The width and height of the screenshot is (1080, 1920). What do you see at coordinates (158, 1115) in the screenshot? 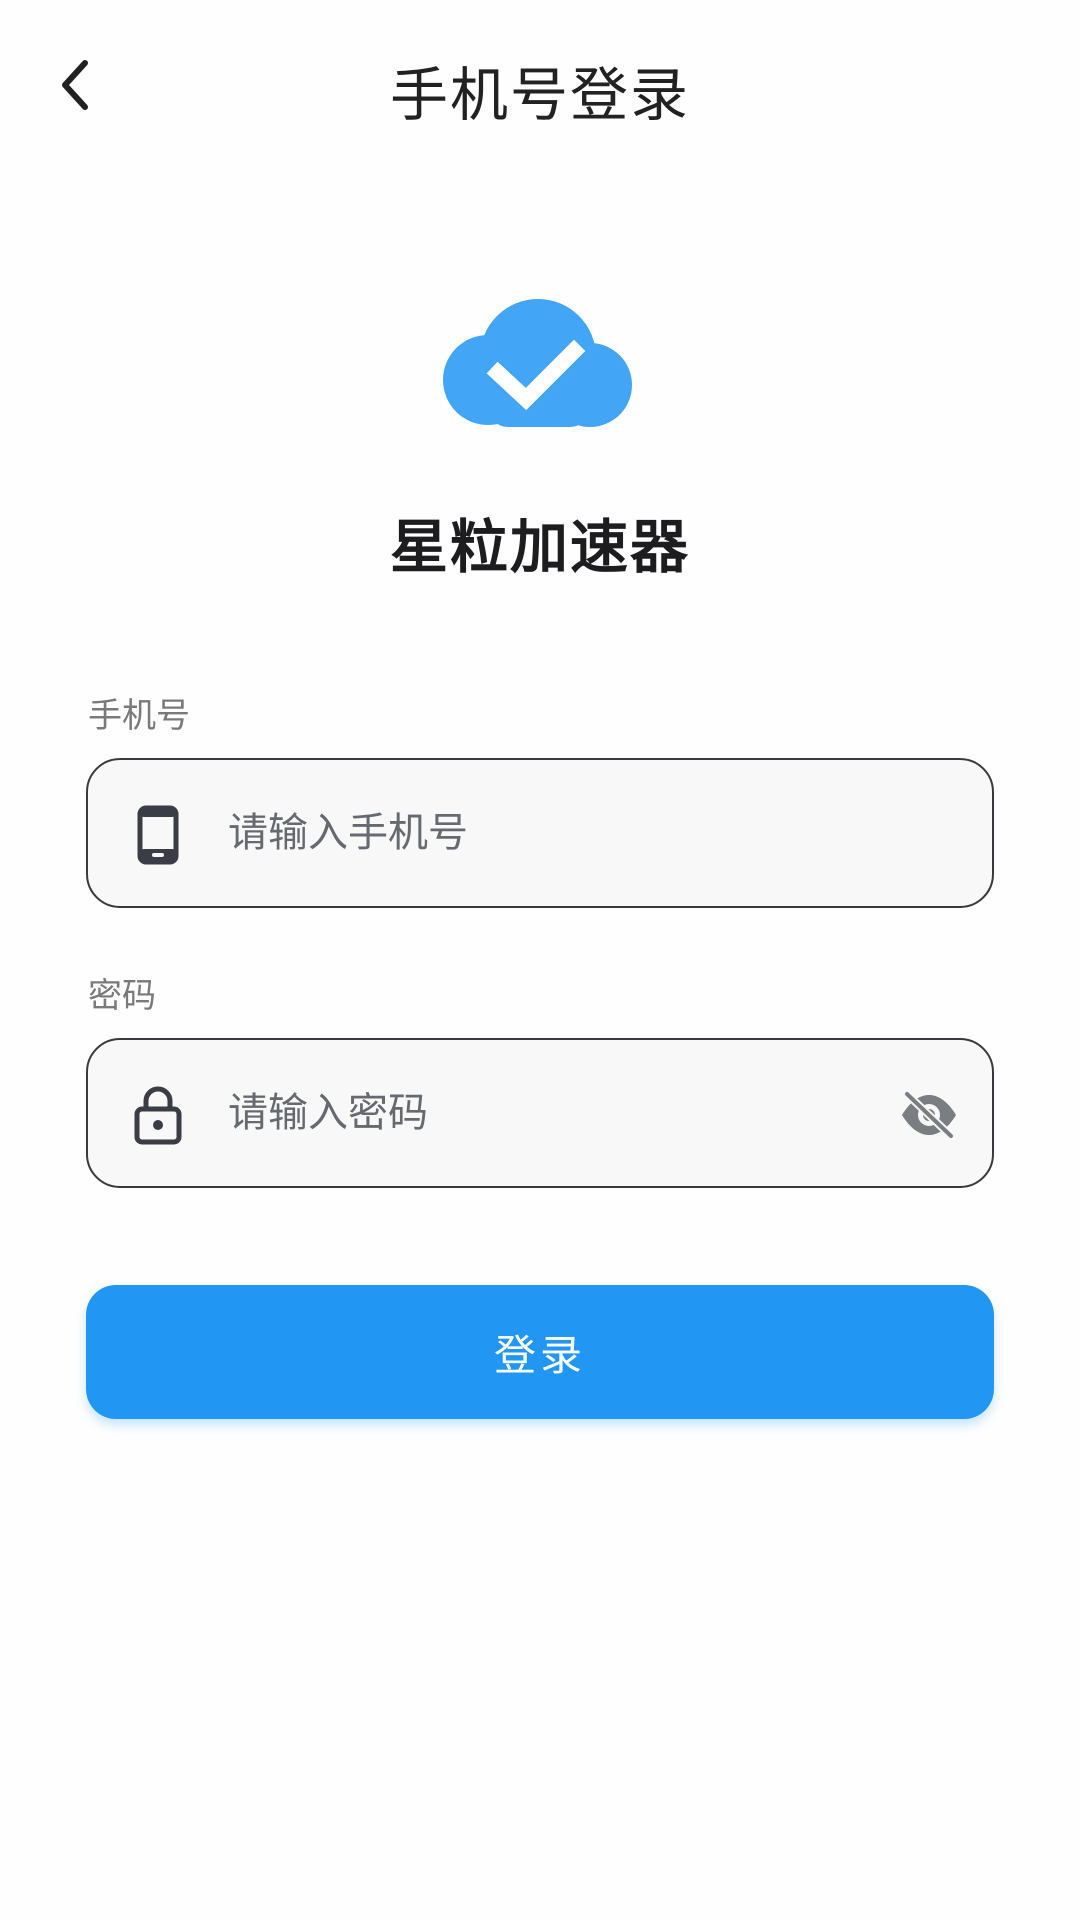
I see `lock-icon` at bounding box center [158, 1115].